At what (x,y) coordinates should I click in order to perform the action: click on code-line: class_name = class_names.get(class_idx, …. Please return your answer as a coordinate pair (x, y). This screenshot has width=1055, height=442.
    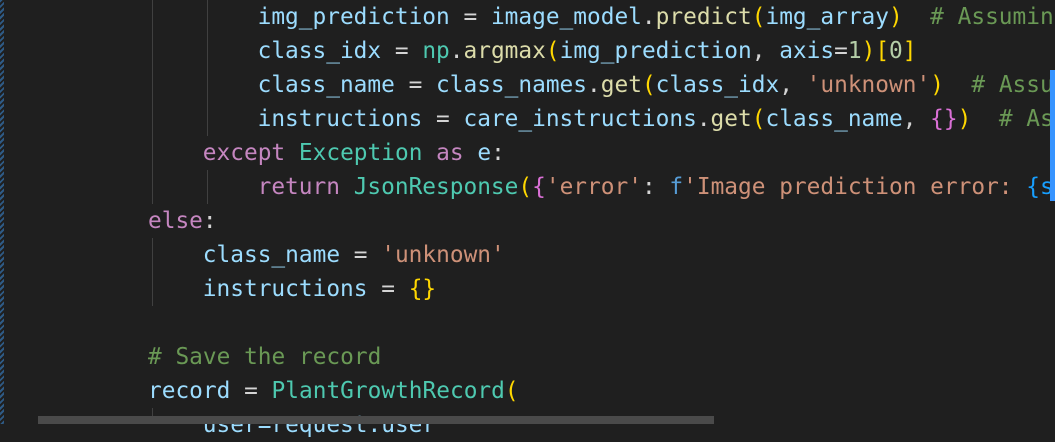
    Looking at the image, I should click on (656, 85).